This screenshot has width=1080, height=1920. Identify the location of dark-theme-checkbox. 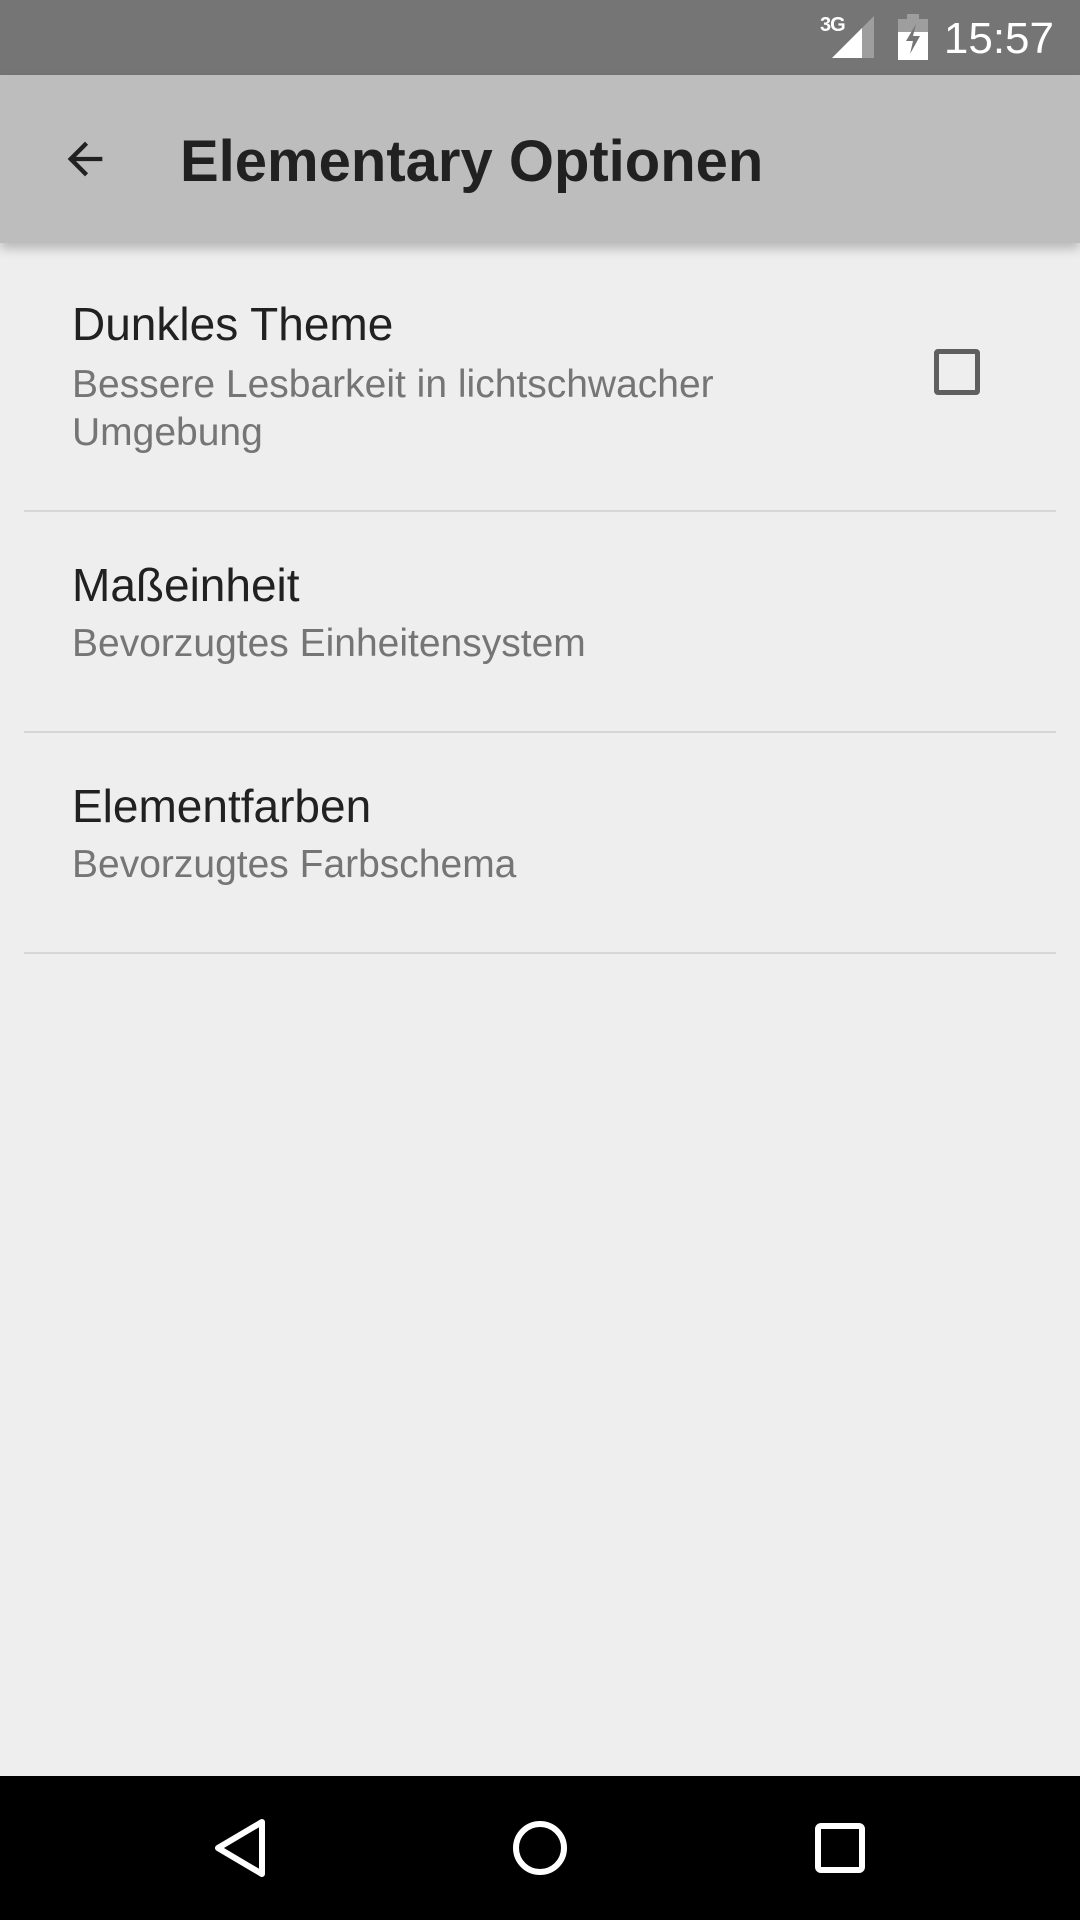
(957, 372).